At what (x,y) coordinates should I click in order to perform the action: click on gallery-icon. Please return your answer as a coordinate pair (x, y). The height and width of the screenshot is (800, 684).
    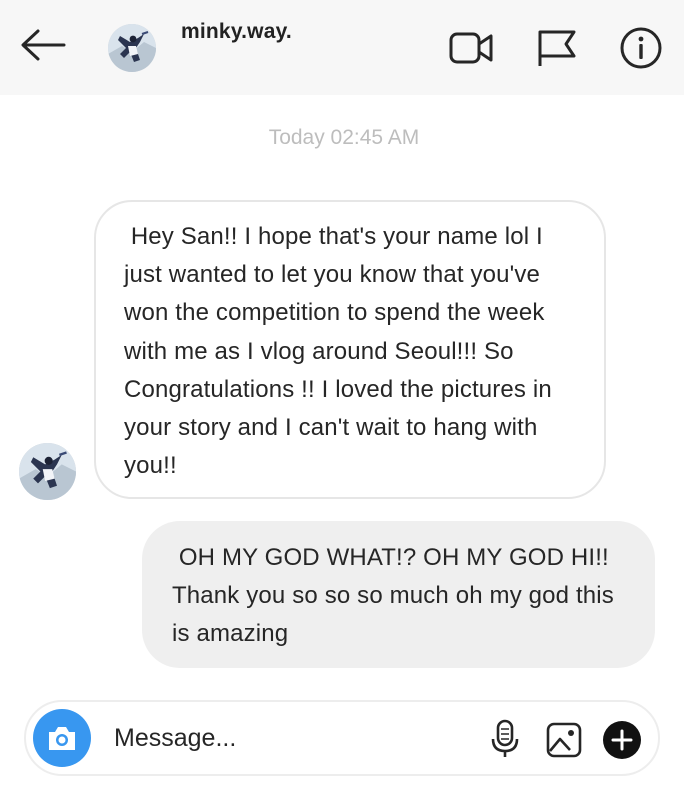
    Looking at the image, I should click on (564, 740).